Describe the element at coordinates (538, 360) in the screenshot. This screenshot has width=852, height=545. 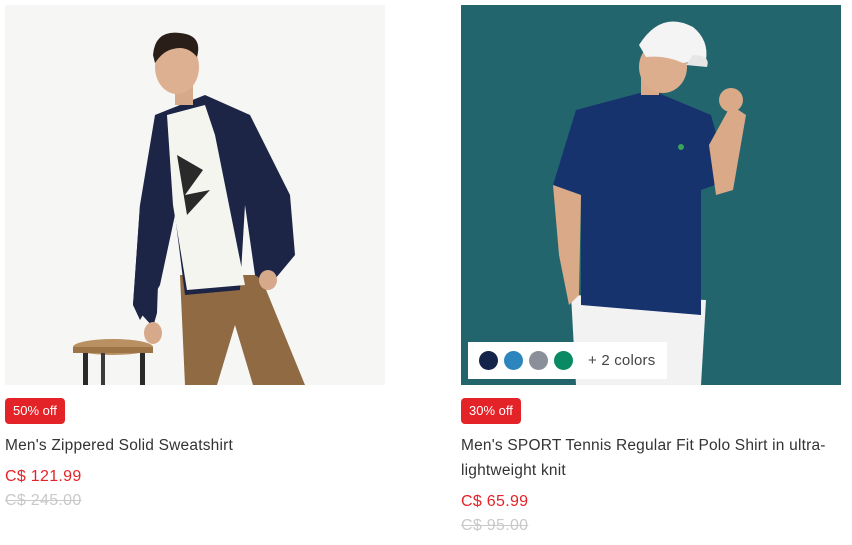
I see `color-swatch-grey` at that location.